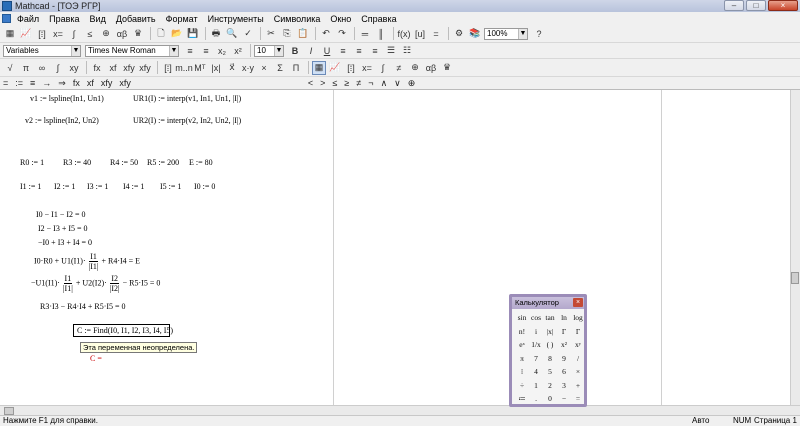  What do you see at coordinates (303, 34) in the screenshot?
I see `paste-icon: 📋` at bounding box center [303, 34].